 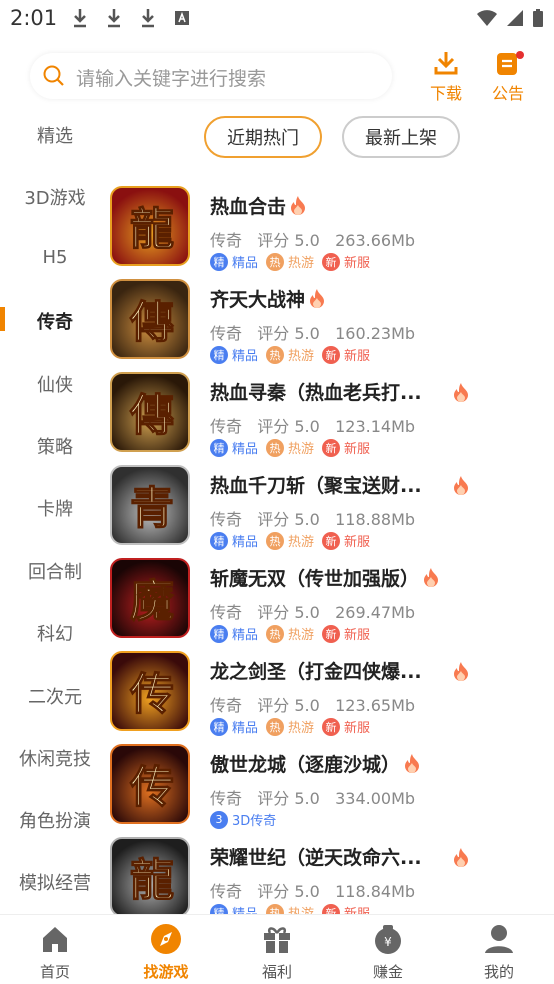 What do you see at coordinates (510, 63) in the screenshot?
I see `notice-icon` at bounding box center [510, 63].